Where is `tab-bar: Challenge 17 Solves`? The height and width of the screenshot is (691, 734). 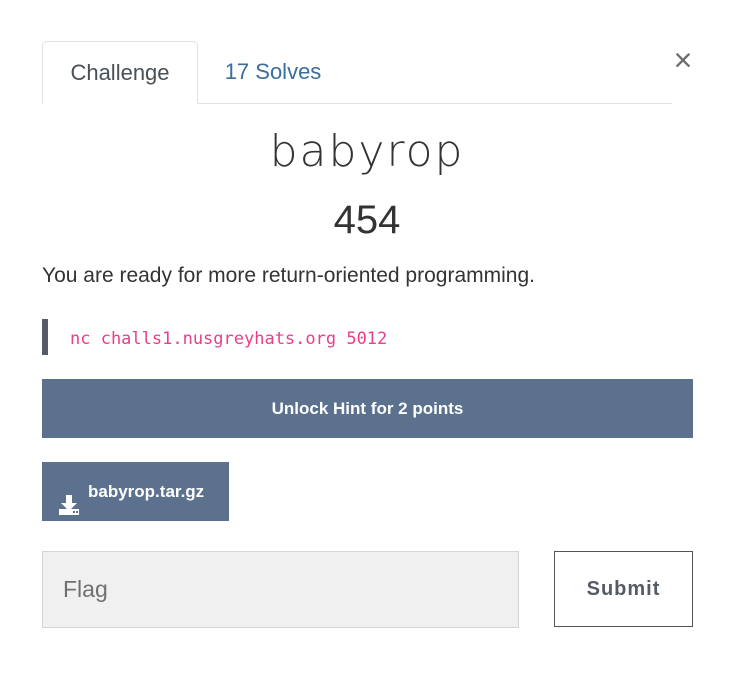
tab-bar: Challenge 17 Solves is located at coordinates (357, 72).